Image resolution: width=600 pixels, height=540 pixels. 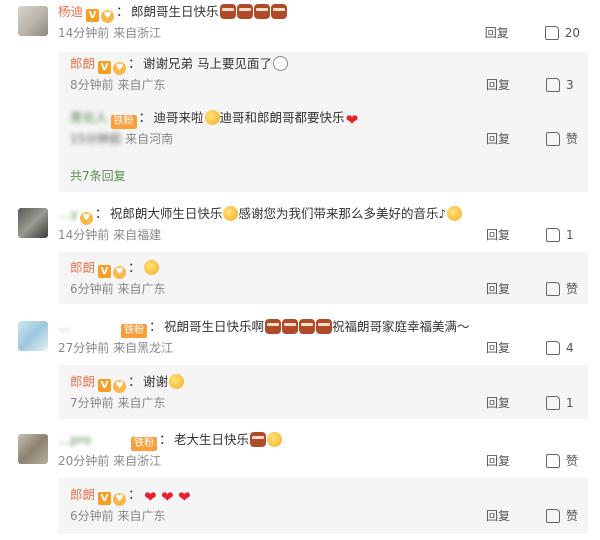 What do you see at coordinates (300, 504) in the screenshot?
I see `reply-thread: 郎朗 V ♥： ❤ ❤ ❤ 6分钟前 来自广东 回复赞` at bounding box center [300, 504].